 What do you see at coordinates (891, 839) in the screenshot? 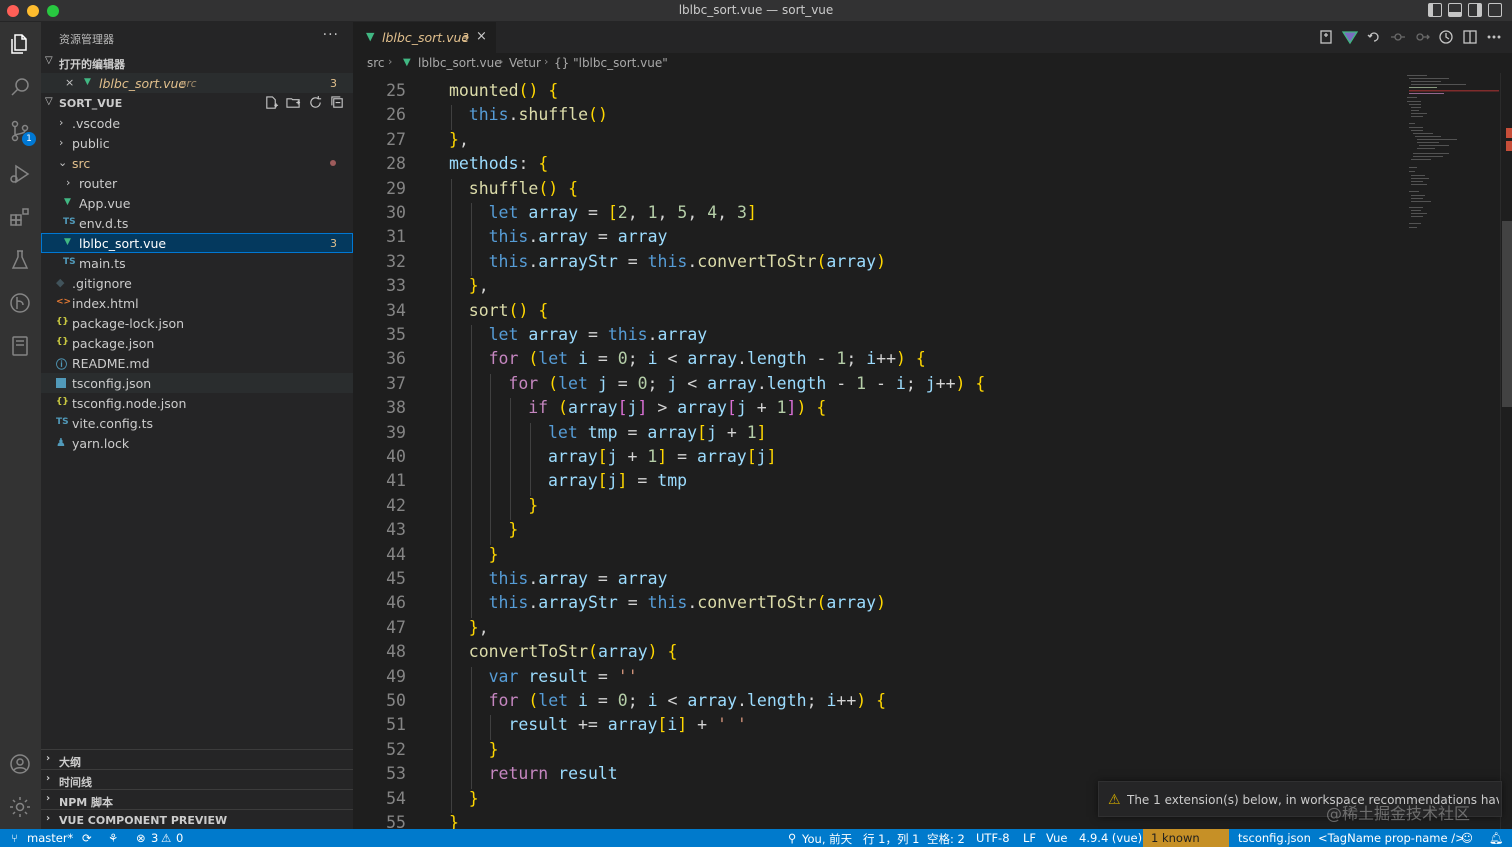
I see `cursor-position: 行 1，列 1` at bounding box center [891, 839].